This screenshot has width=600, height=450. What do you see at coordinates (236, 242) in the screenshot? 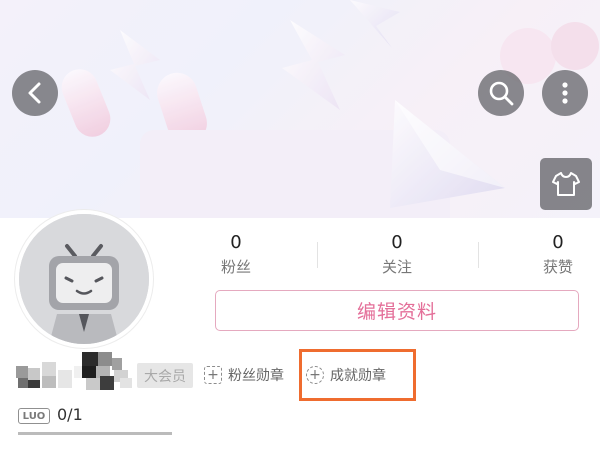
I see `followers-count: 0` at bounding box center [236, 242].